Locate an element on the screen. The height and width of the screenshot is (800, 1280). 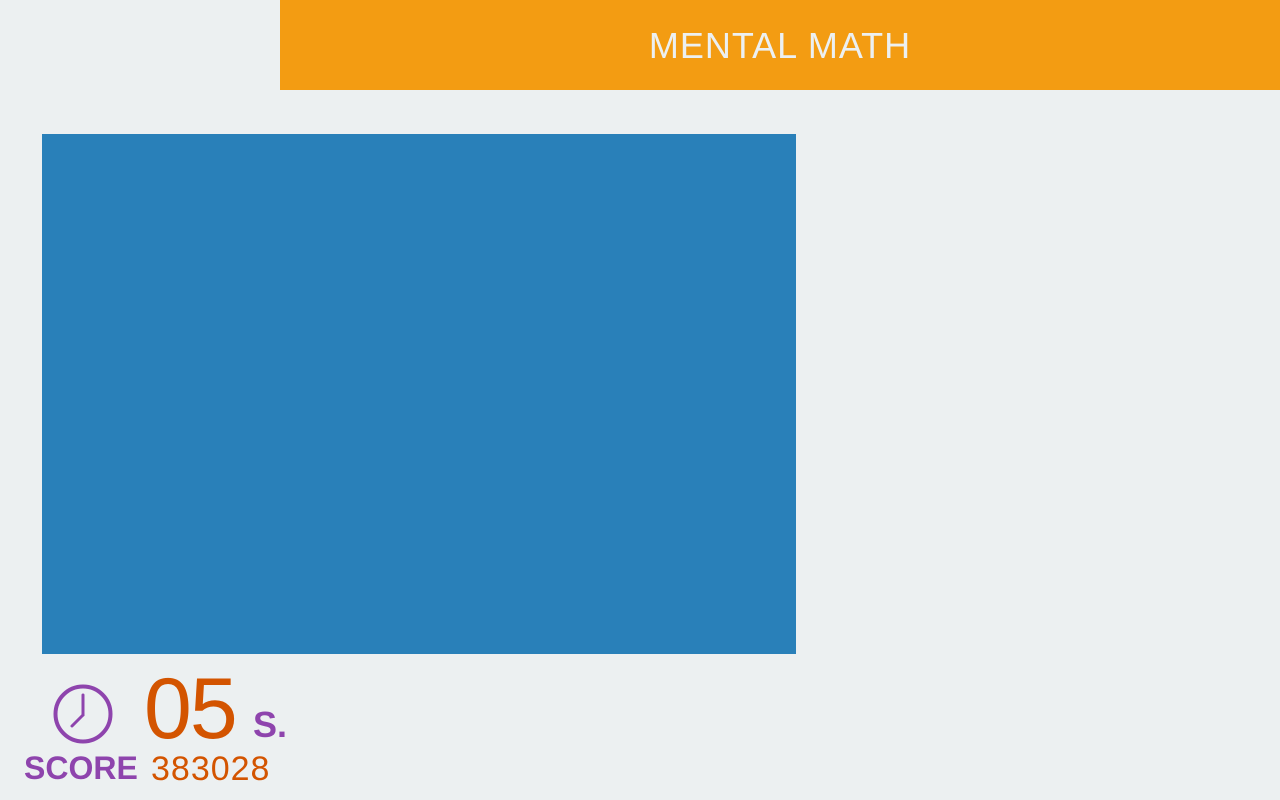
clock-icon is located at coordinates (83, 714).